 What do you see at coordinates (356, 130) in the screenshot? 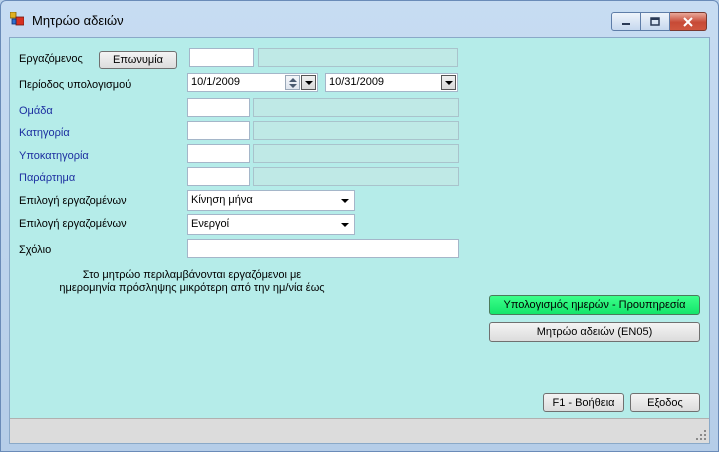
I see `category-name-field` at bounding box center [356, 130].